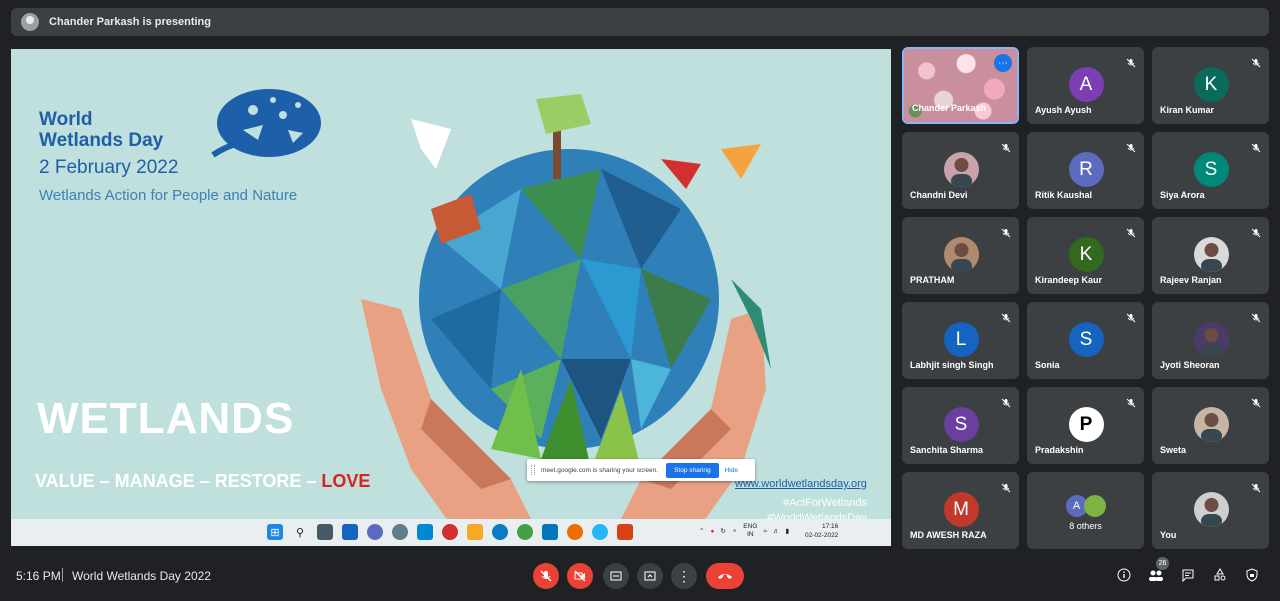 The image size is (1280, 601). I want to click on participant-tile: Rajeev Ranjan, so click(1210, 255).